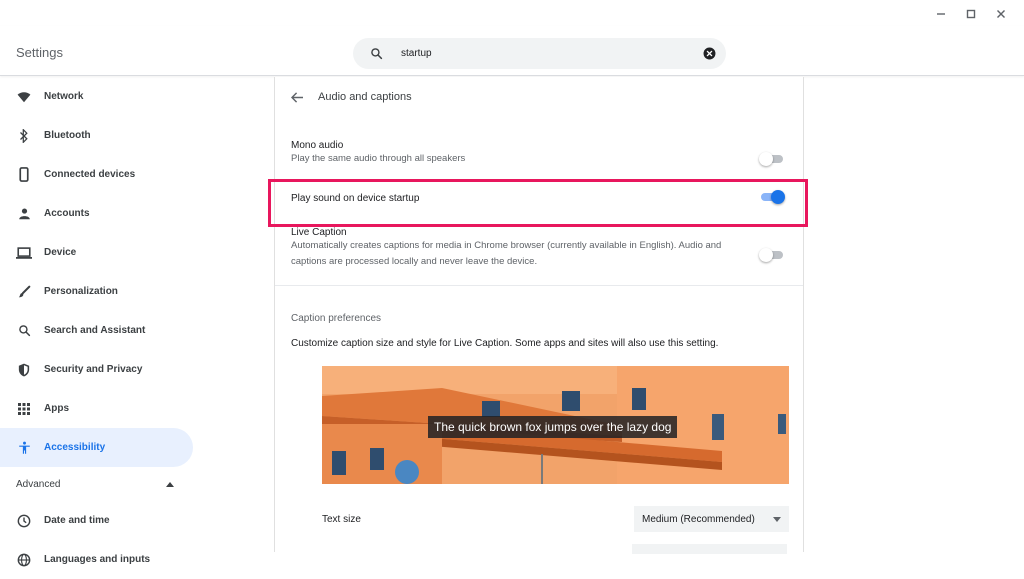 The width and height of the screenshot is (1024, 579). Describe the element at coordinates (698, 519) in the screenshot. I see `text-size-value: Medium (Recommended)` at that location.